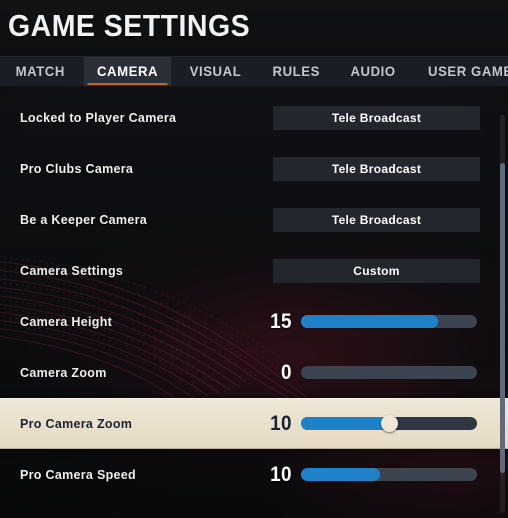  Describe the element at coordinates (254, 117) in the screenshot. I see `setting-row: Locked to Player Camera Tele Broadcast` at that location.